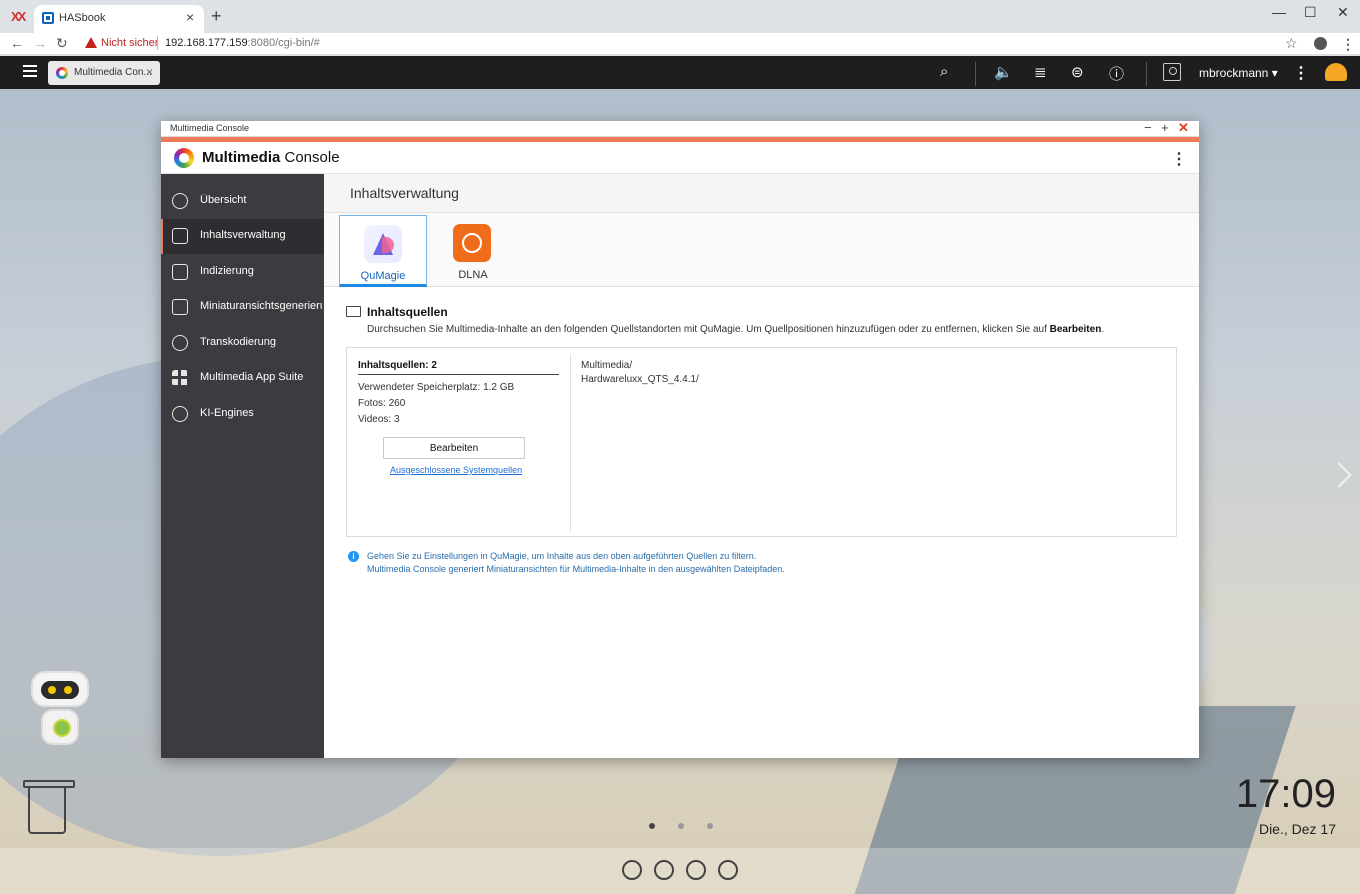 This screenshot has width=1360, height=894. Describe the element at coordinates (1116, 73) in the screenshot. I see `notifications-info-icon: ⓘ` at that location.